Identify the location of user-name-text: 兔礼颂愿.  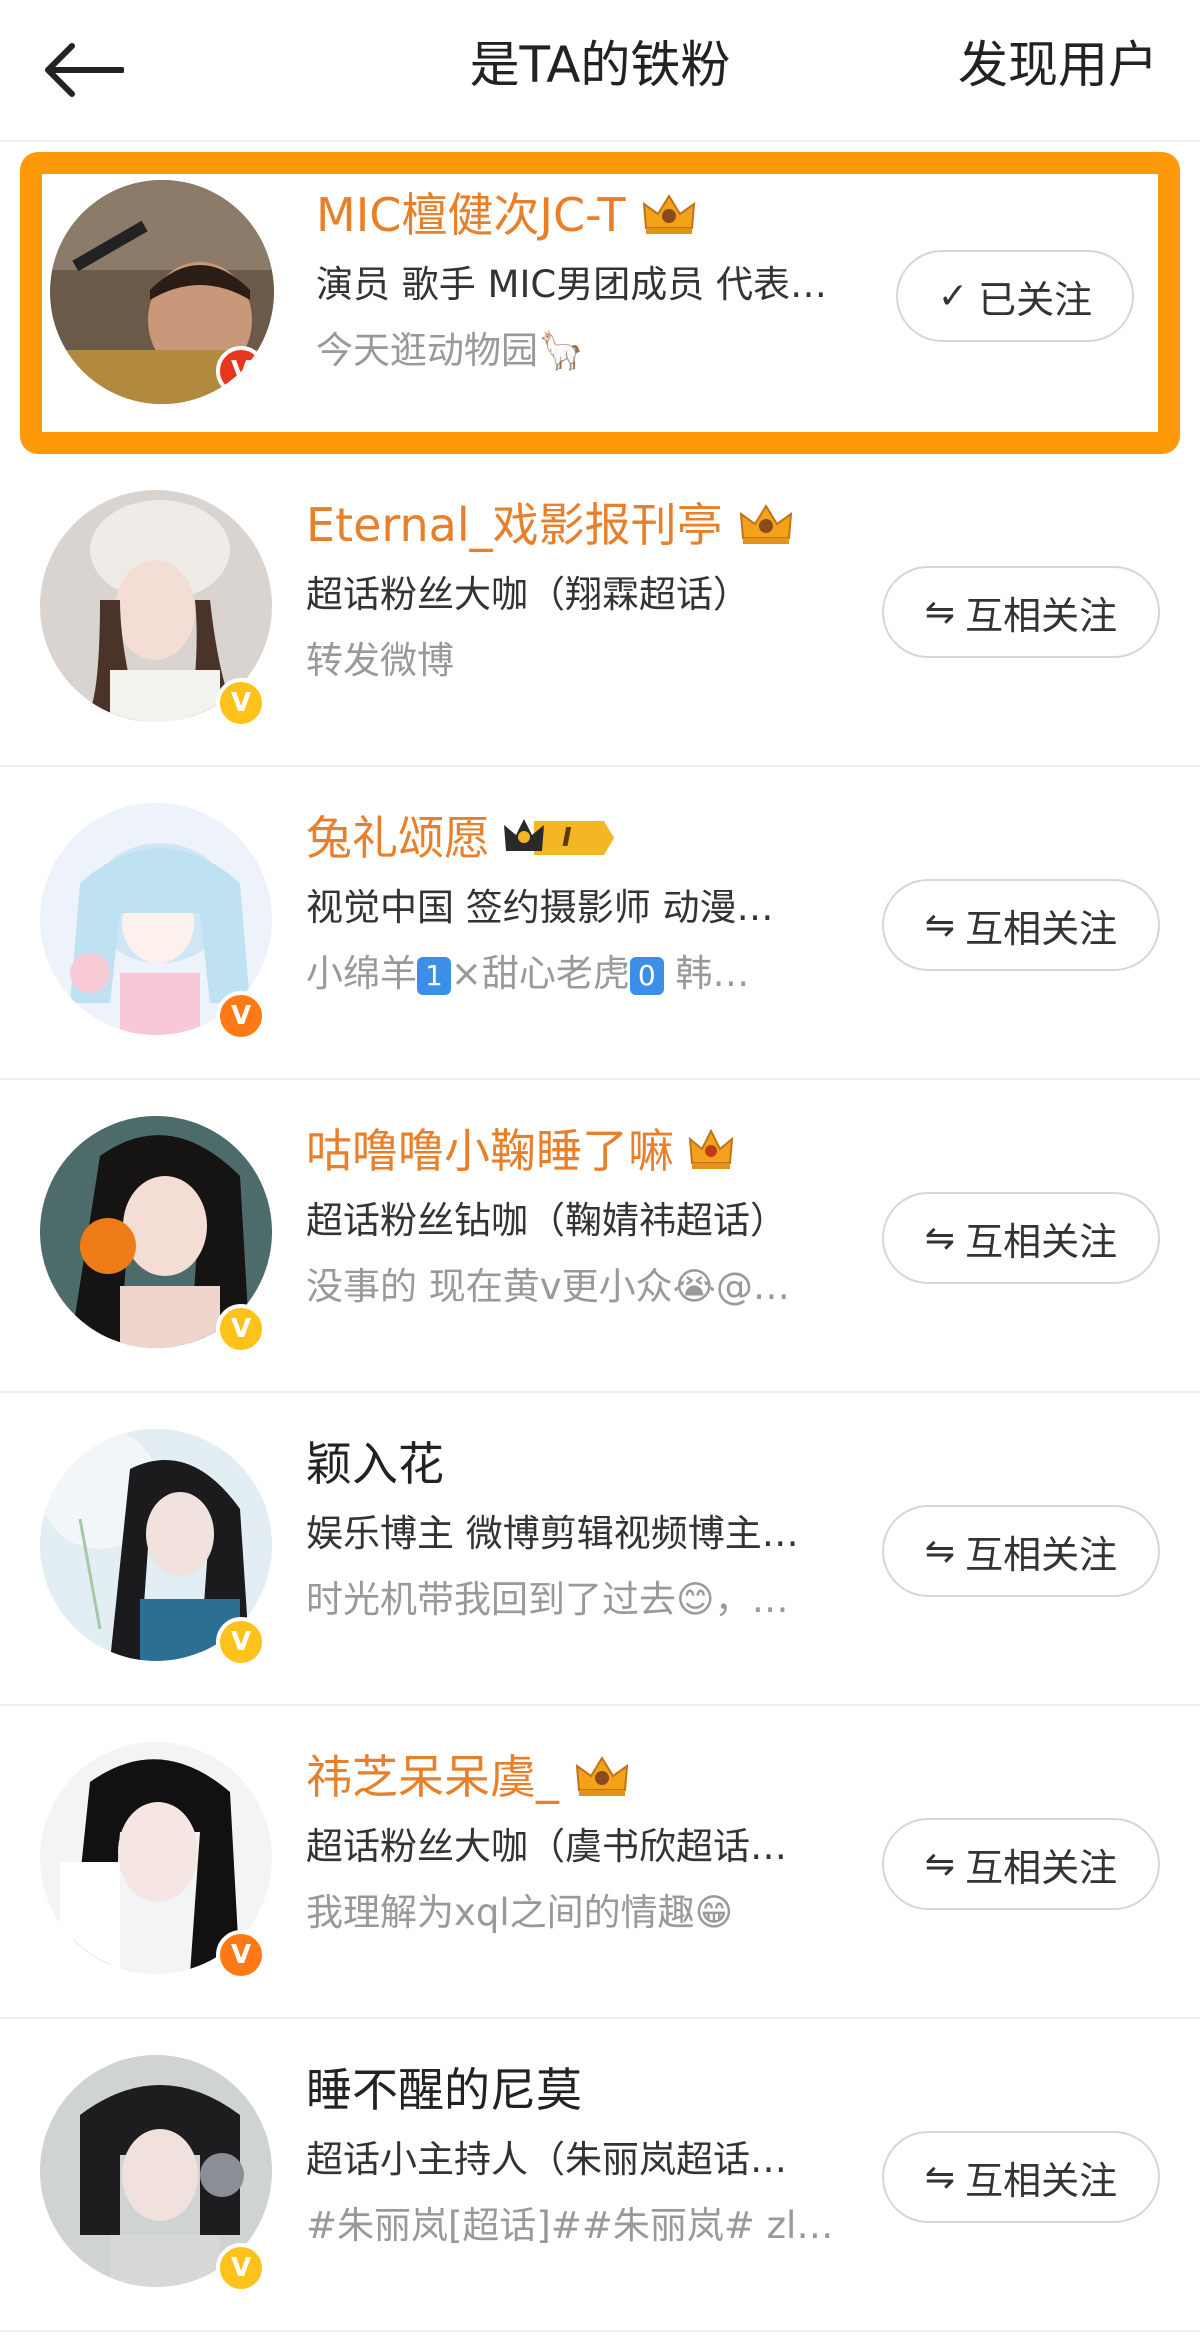
(398, 838).